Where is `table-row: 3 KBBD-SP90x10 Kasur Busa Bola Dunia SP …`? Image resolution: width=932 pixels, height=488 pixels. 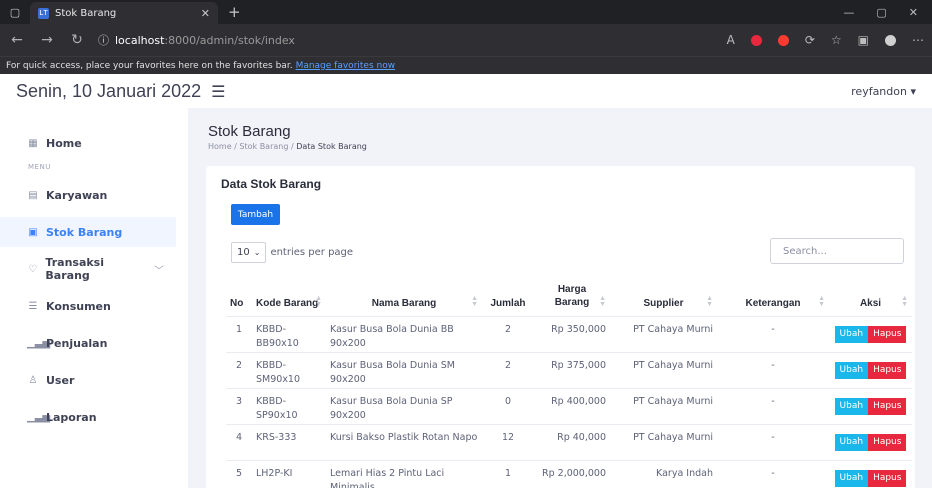 table-row: 3 KBBD-SP90x10 Kasur Busa Bola Dunia SP … is located at coordinates (569, 405).